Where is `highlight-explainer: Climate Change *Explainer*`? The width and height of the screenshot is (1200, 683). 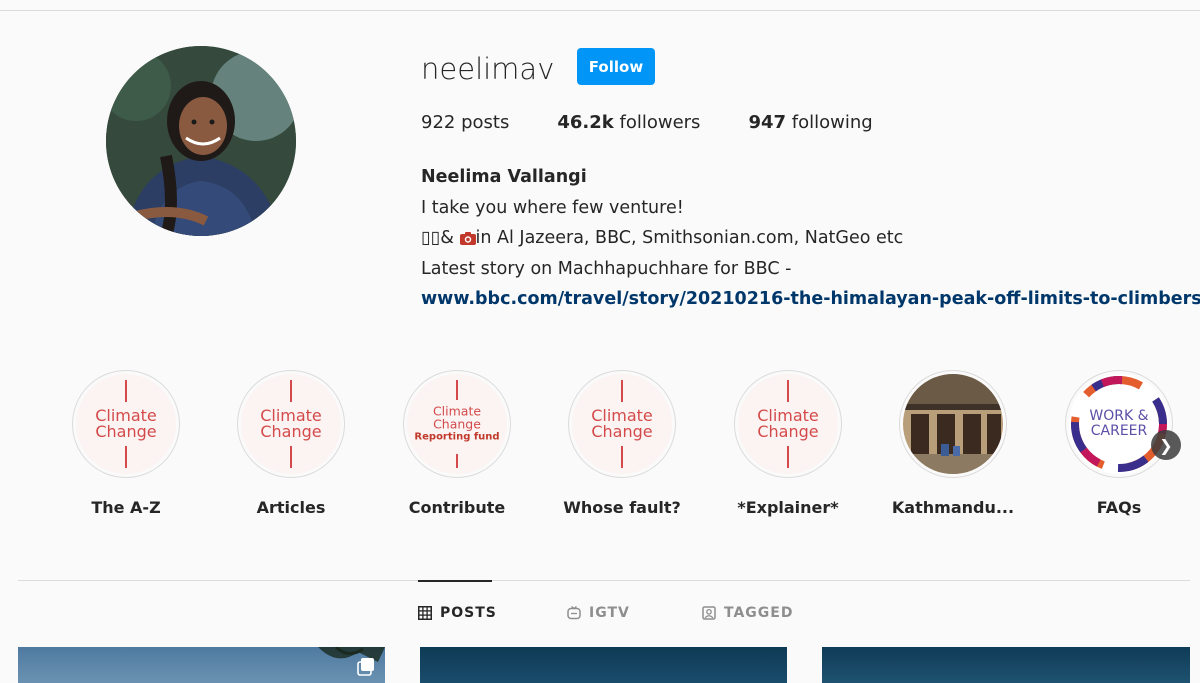
highlight-explainer: Climate Change *Explainer* is located at coordinates (788, 443).